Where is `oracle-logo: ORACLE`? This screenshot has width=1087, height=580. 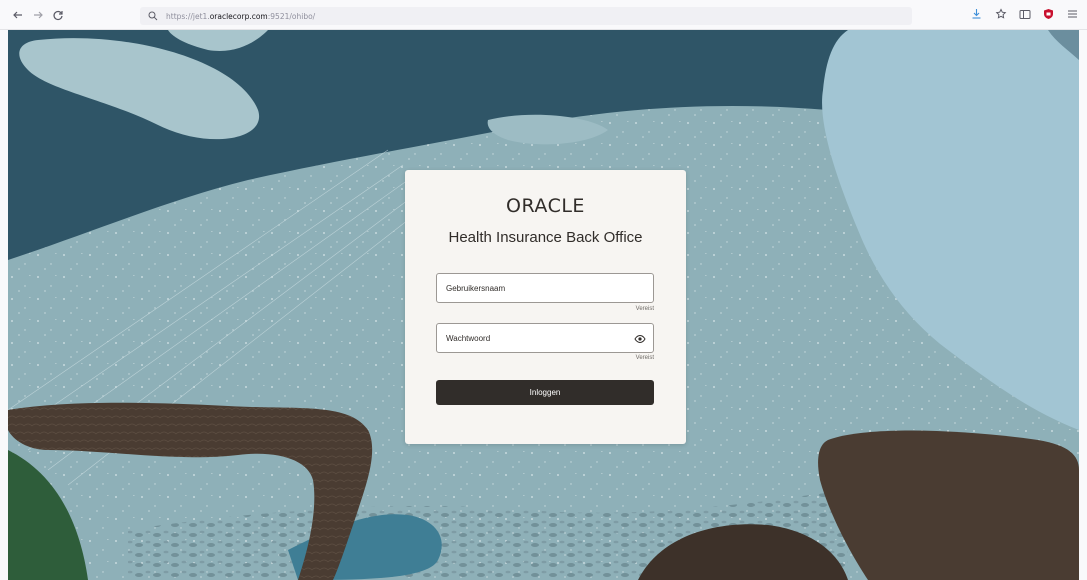 oracle-logo: ORACLE is located at coordinates (545, 206).